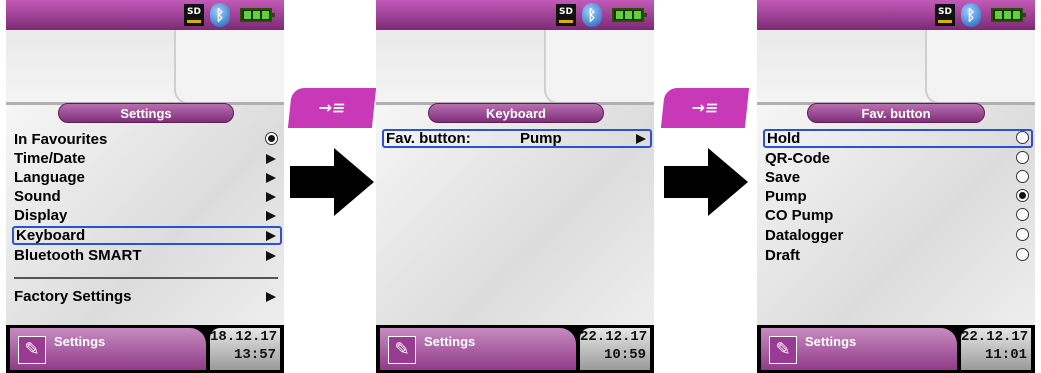 This screenshot has height=373, width=1041. What do you see at coordinates (51, 235) in the screenshot?
I see `menu-item-label: Keyboard` at bounding box center [51, 235].